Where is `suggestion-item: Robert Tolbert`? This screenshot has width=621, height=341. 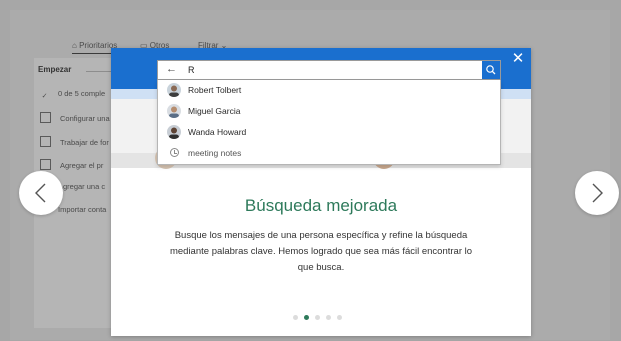 suggestion-item: Robert Tolbert is located at coordinates (329, 90).